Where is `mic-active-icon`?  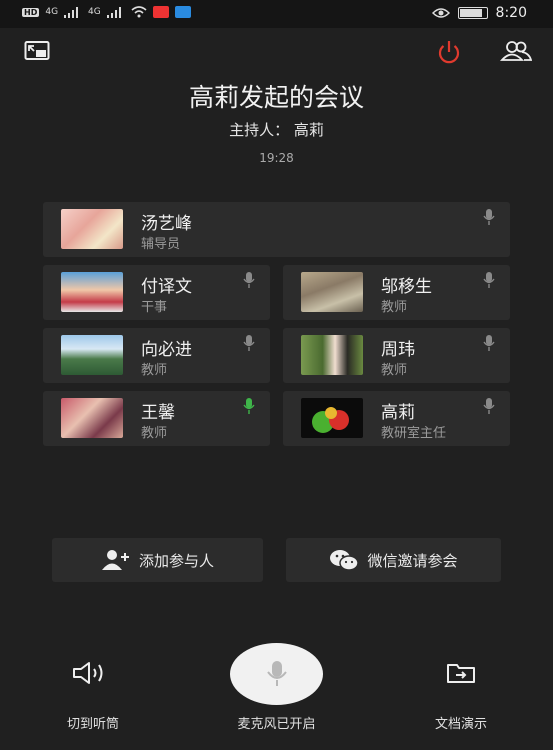
mic-active-icon is located at coordinates (249, 406).